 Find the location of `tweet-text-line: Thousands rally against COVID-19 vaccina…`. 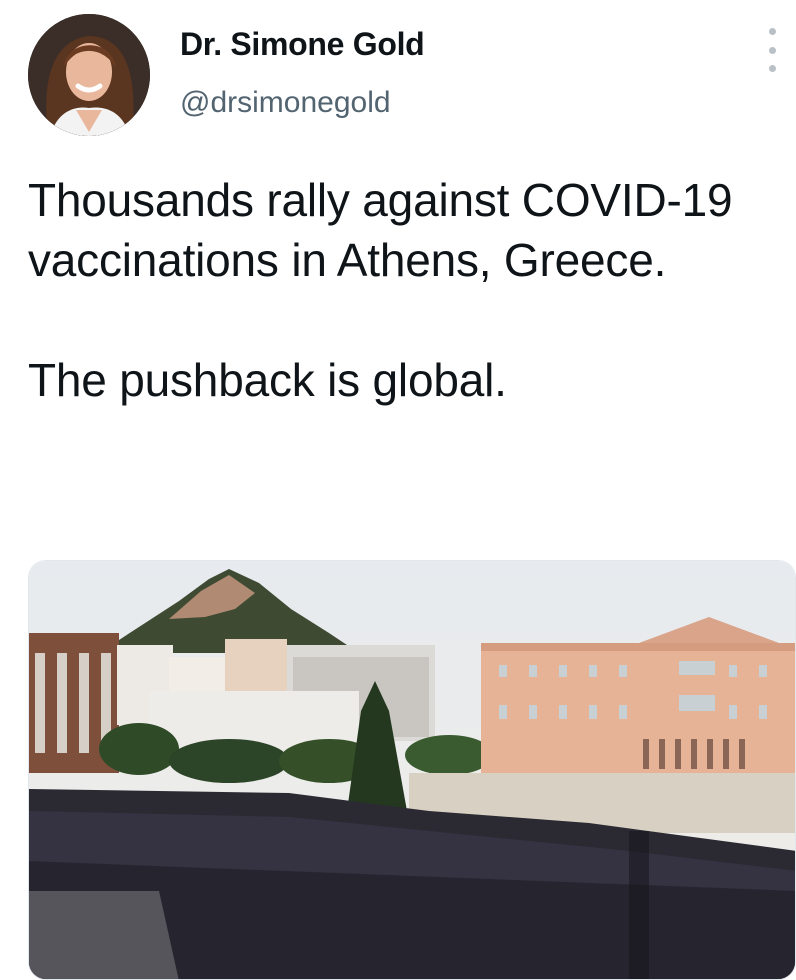

tweet-text-line: Thousands rally against COVID-19 vaccina… is located at coordinates (380, 230).